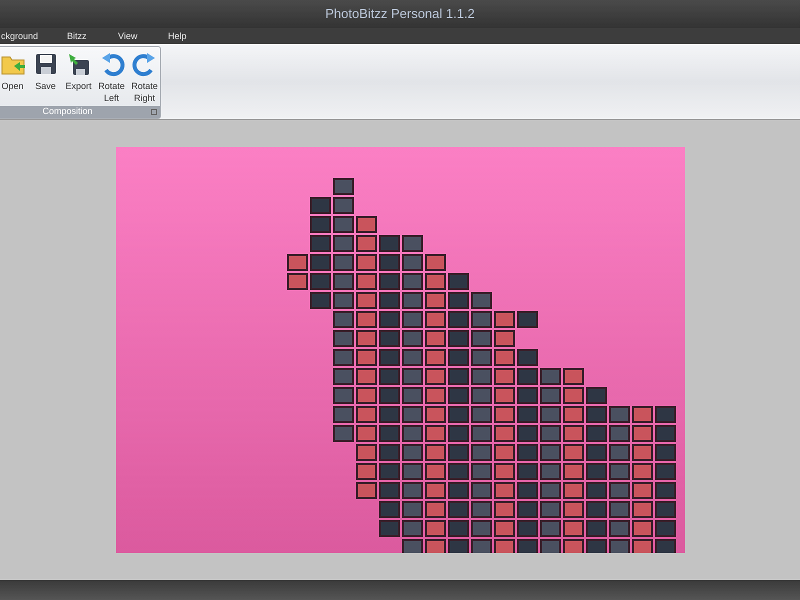 This screenshot has height=600, width=800. What do you see at coordinates (154, 112) in the screenshot?
I see `dialog-launcher-icon` at bounding box center [154, 112].